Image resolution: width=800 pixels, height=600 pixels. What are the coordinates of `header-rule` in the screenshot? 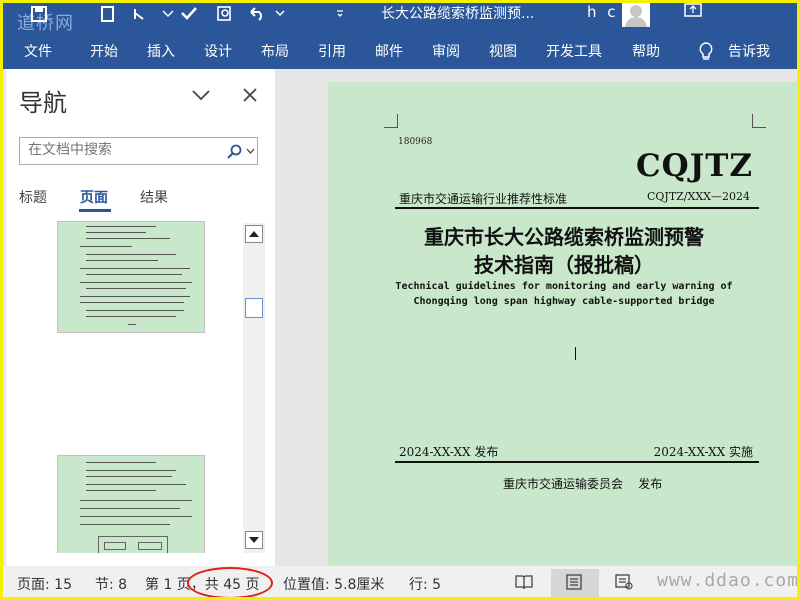 It's located at (577, 208).